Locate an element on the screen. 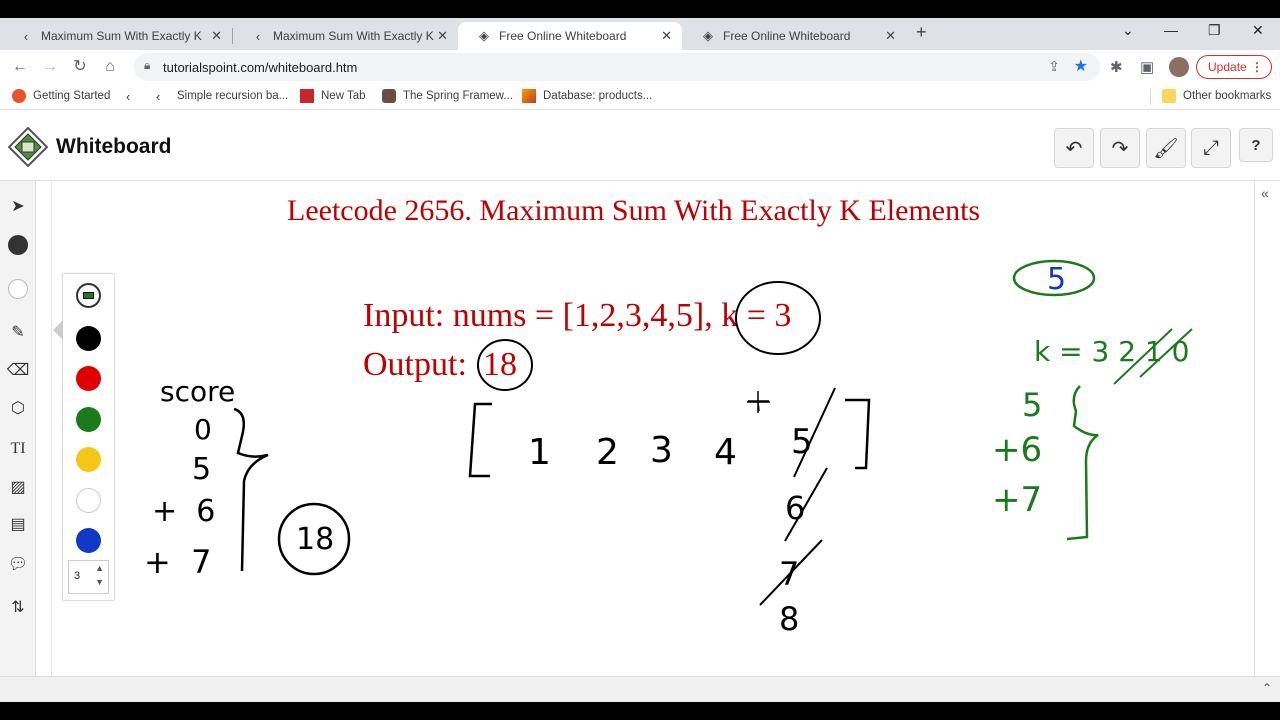 This screenshot has width=1280, height=720. bookmark-item: Getting Started is located at coordinates (61, 96).